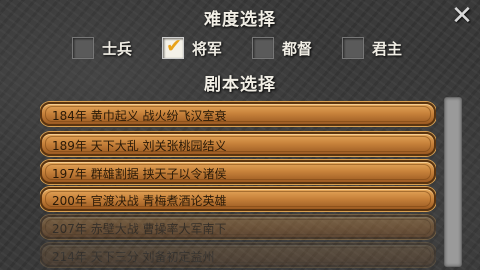 The image size is (480, 270). I want to click on checkmark-icon: ✔, so click(174, 46).